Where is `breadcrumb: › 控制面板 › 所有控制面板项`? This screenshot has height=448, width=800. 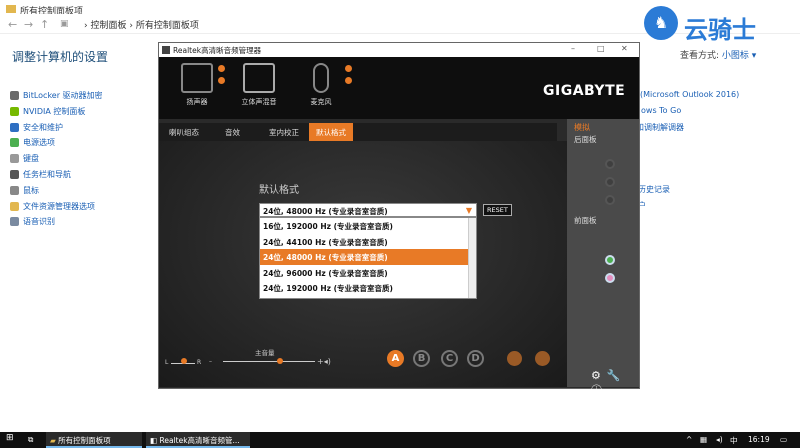
breadcrumb: › 控制面板 › 所有控制面板项 is located at coordinates (141, 24).